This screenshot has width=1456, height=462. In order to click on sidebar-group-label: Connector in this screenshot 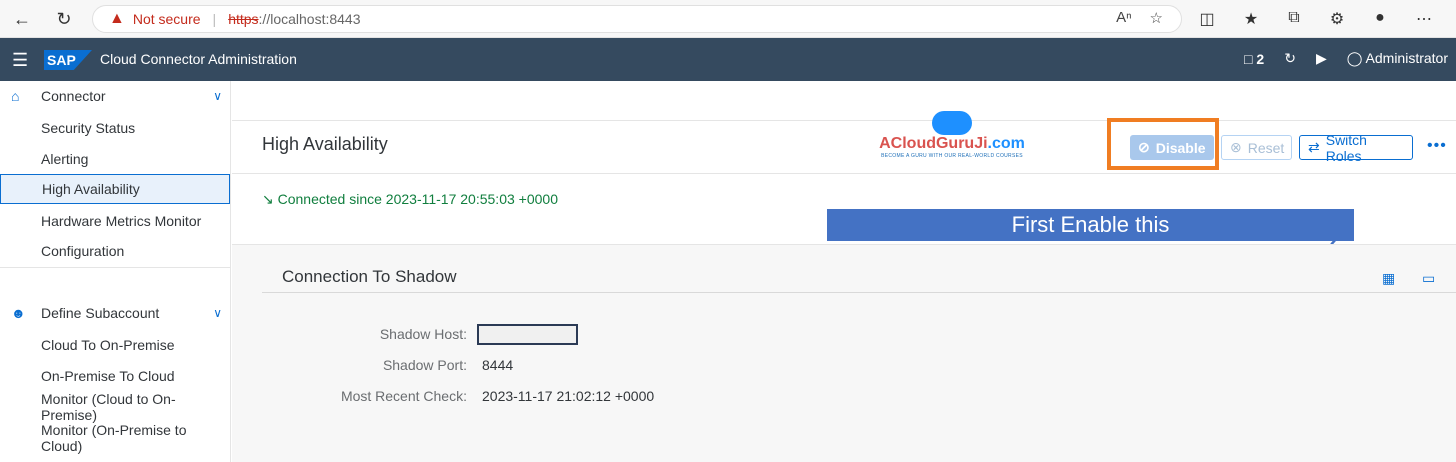, I will do `click(73, 96)`.